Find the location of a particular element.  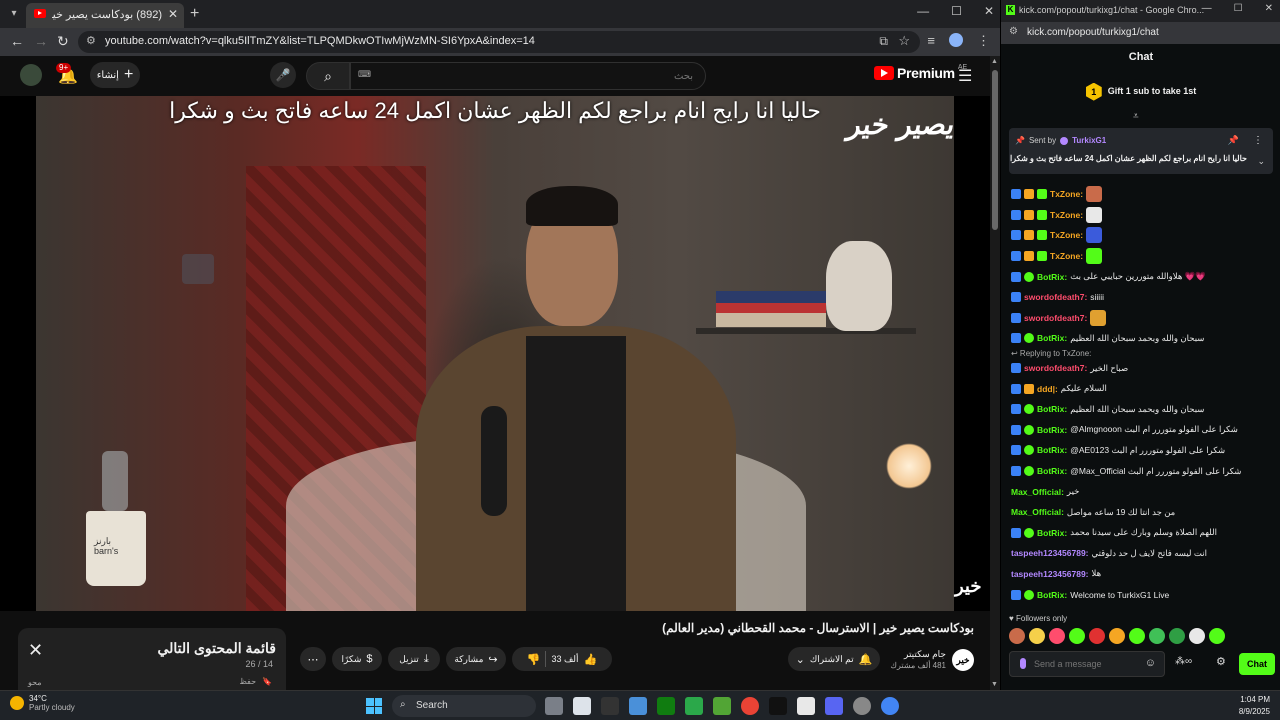

mic-icon is located at coordinates (1023, 663).